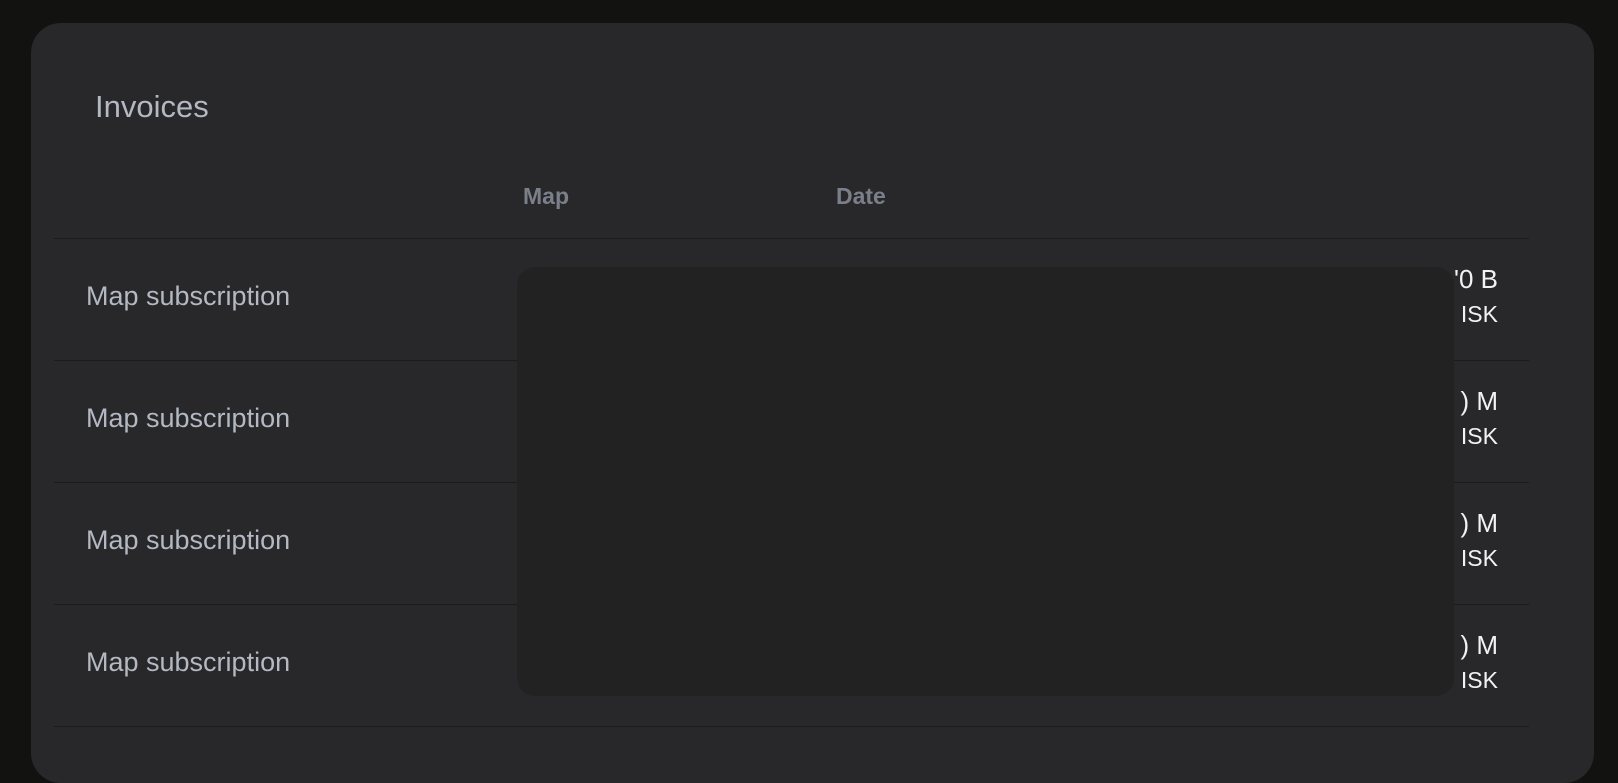 This screenshot has width=1618, height=783. What do you see at coordinates (812, 200) in the screenshot?
I see `table-header: Map Date` at bounding box center [812, 200].